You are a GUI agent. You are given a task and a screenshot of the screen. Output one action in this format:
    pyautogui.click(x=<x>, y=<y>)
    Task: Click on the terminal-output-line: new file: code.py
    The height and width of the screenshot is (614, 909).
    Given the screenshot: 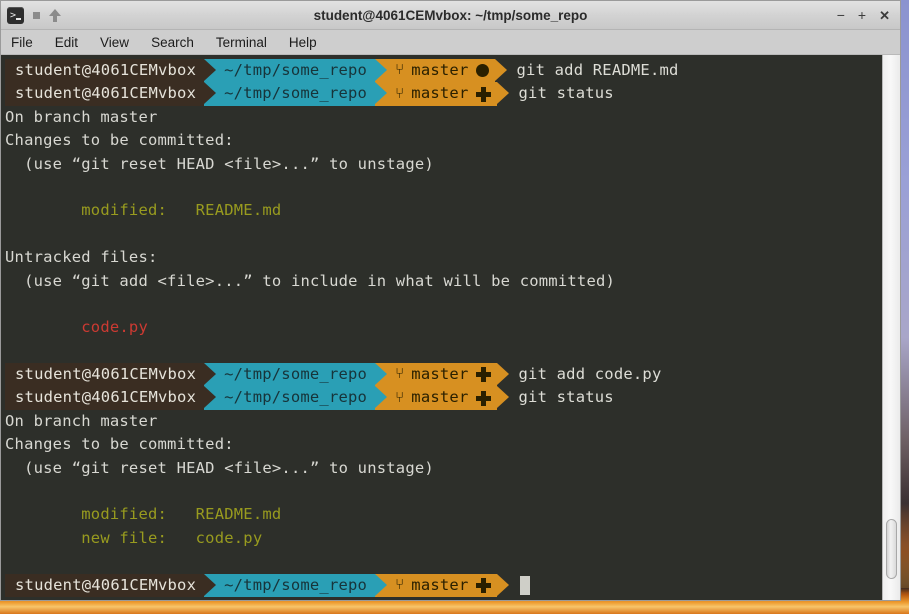 What is the action you would take?
    pyautogui.click(x=443, y=538)
    